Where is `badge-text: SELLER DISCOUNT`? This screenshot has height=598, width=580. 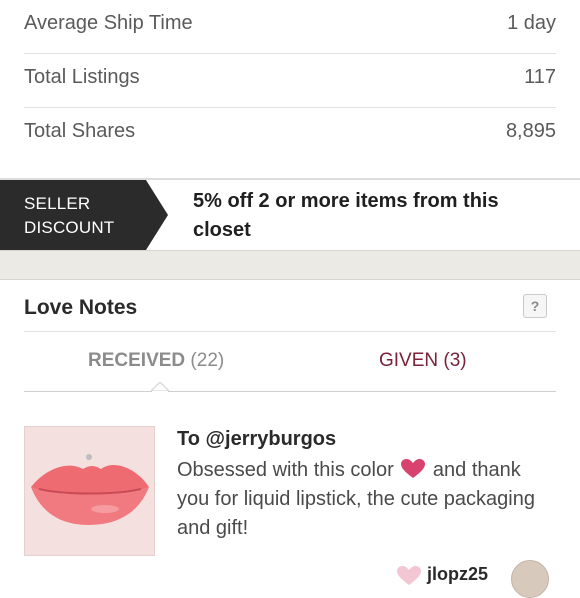
badge-text: SELLER DISCOUNT is located at coordinates (69, 216).